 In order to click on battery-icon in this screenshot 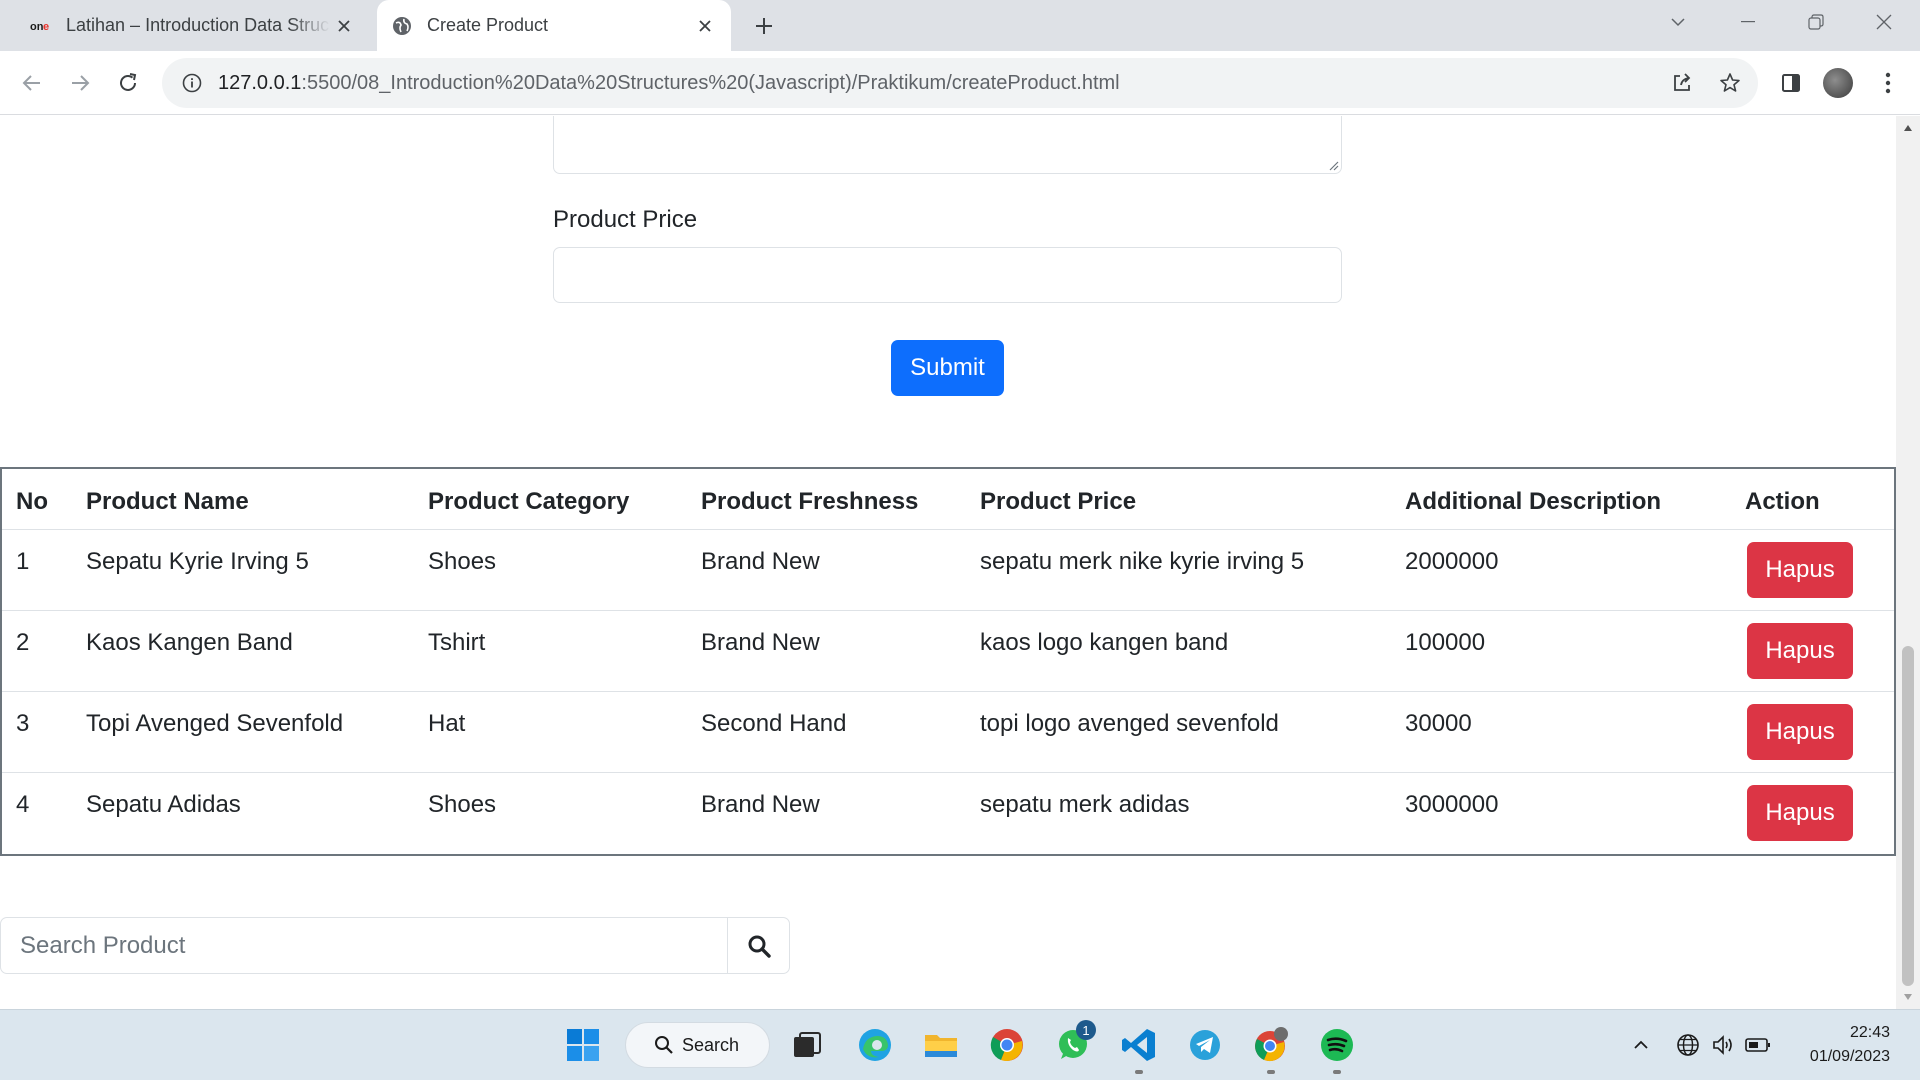, I will do `click(1758, 1045)`.